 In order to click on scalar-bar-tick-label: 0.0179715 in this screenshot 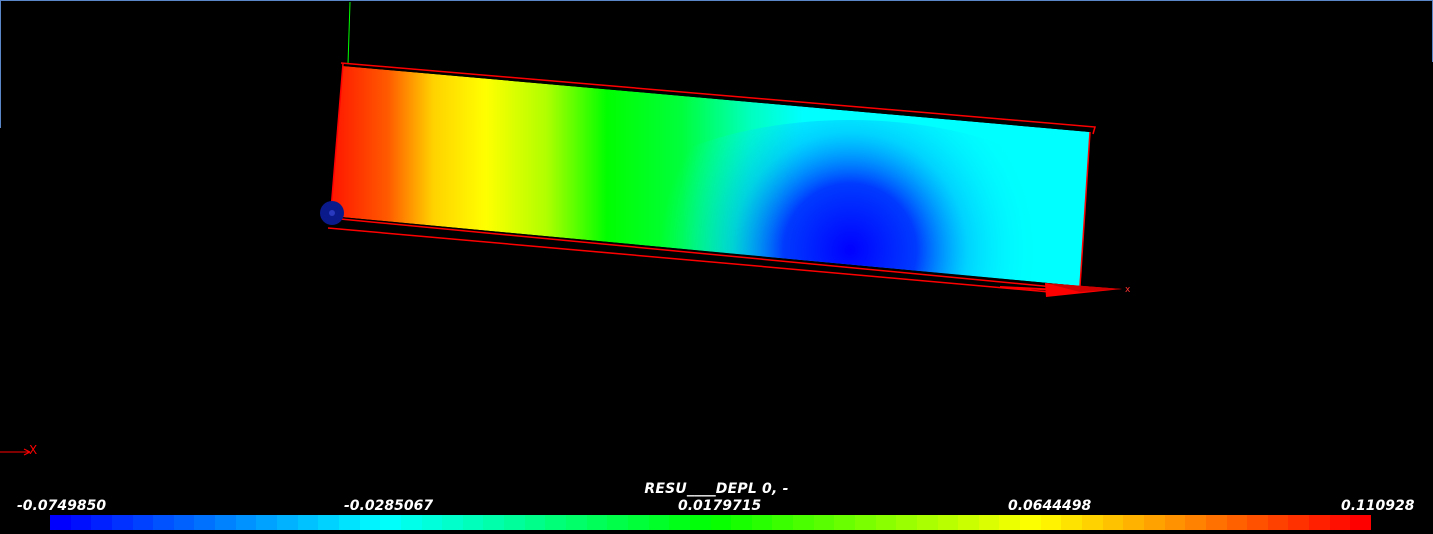, I will do `click(720, 506)`.